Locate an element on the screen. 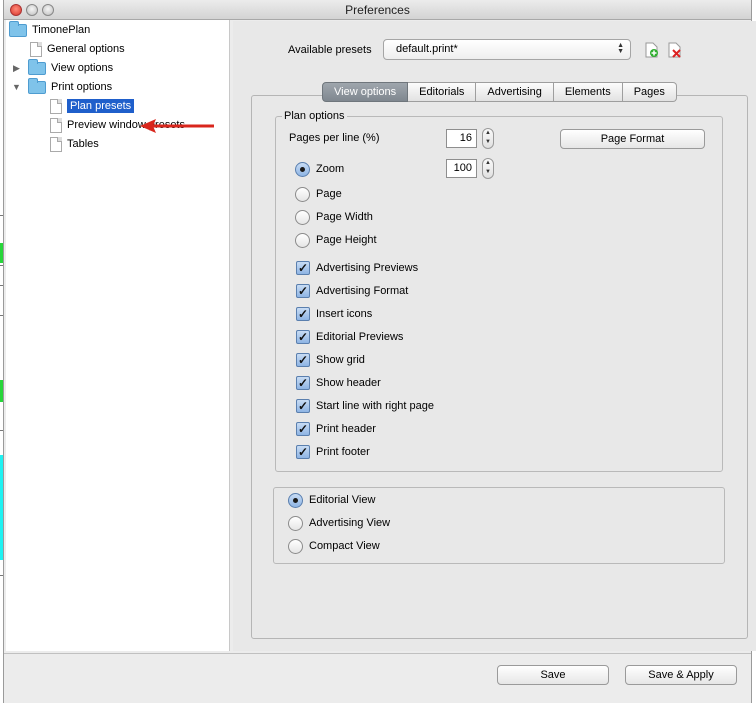 Image resolution: width=756 pixels, height=703 pixels. close-window-button is located at coordinates (16, 10).